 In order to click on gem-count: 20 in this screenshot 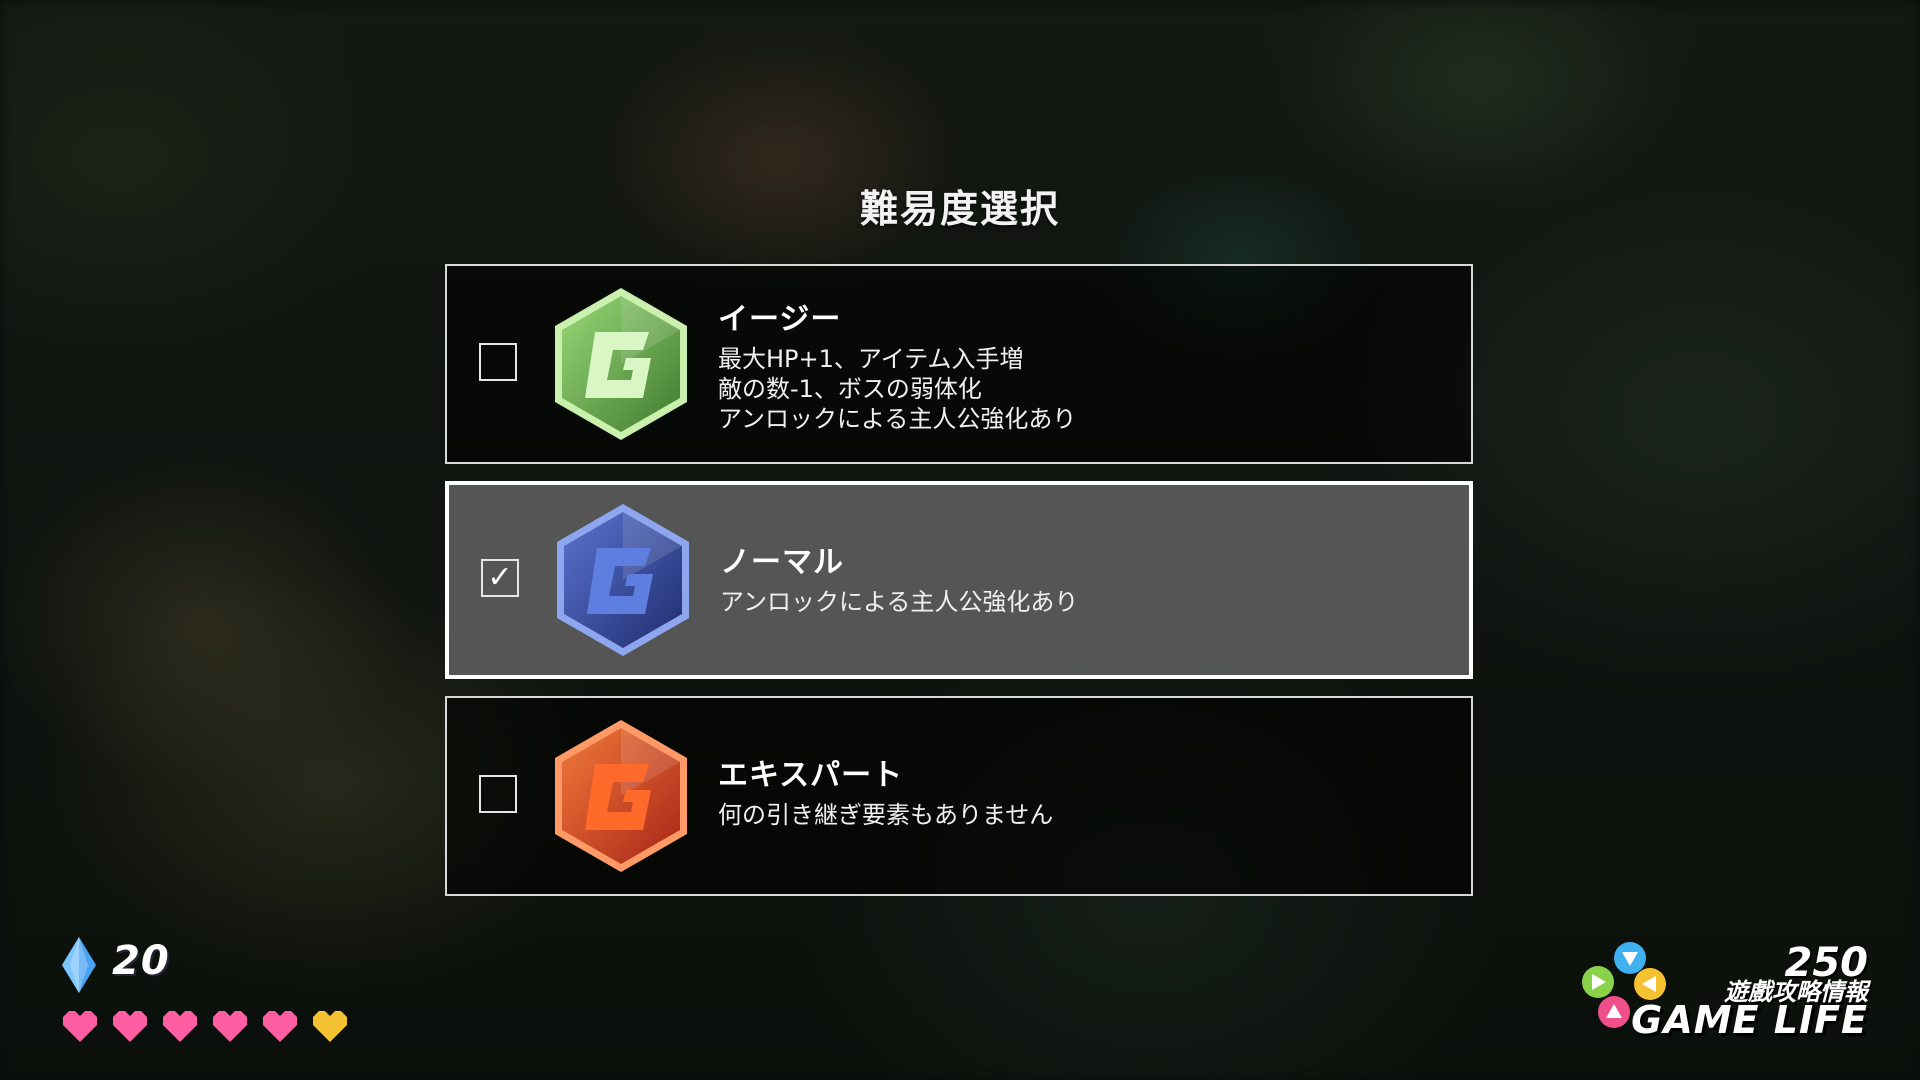, I will do `click(141, 961)`.